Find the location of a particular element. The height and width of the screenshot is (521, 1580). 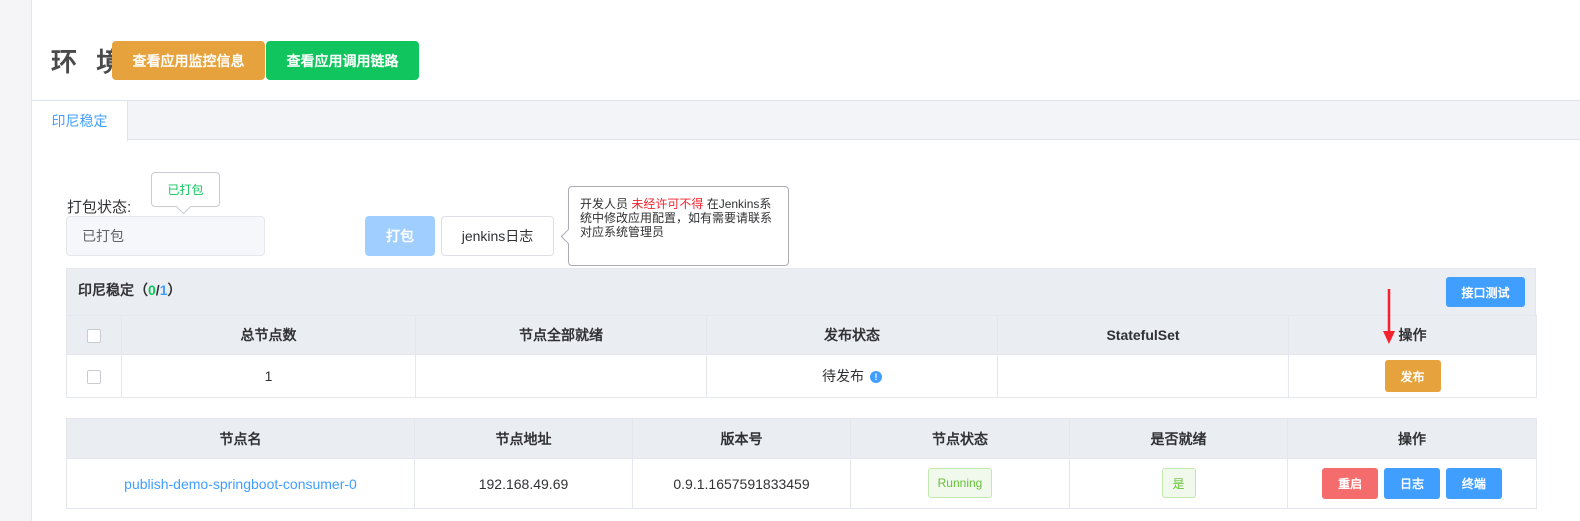

node-action-cell: 重启 日志 终端 is located at coordinates (1412, 483).